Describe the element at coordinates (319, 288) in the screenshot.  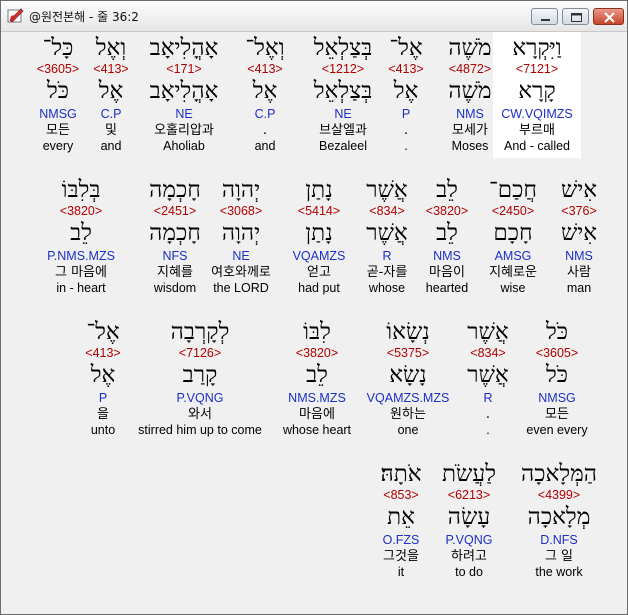
I see `english-gloss: had put` at that location.